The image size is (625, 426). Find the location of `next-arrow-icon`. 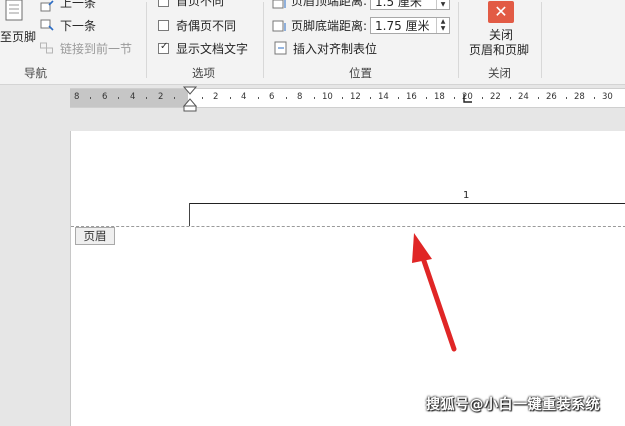

next-arrow-icon is located at coordinates (47, 25).